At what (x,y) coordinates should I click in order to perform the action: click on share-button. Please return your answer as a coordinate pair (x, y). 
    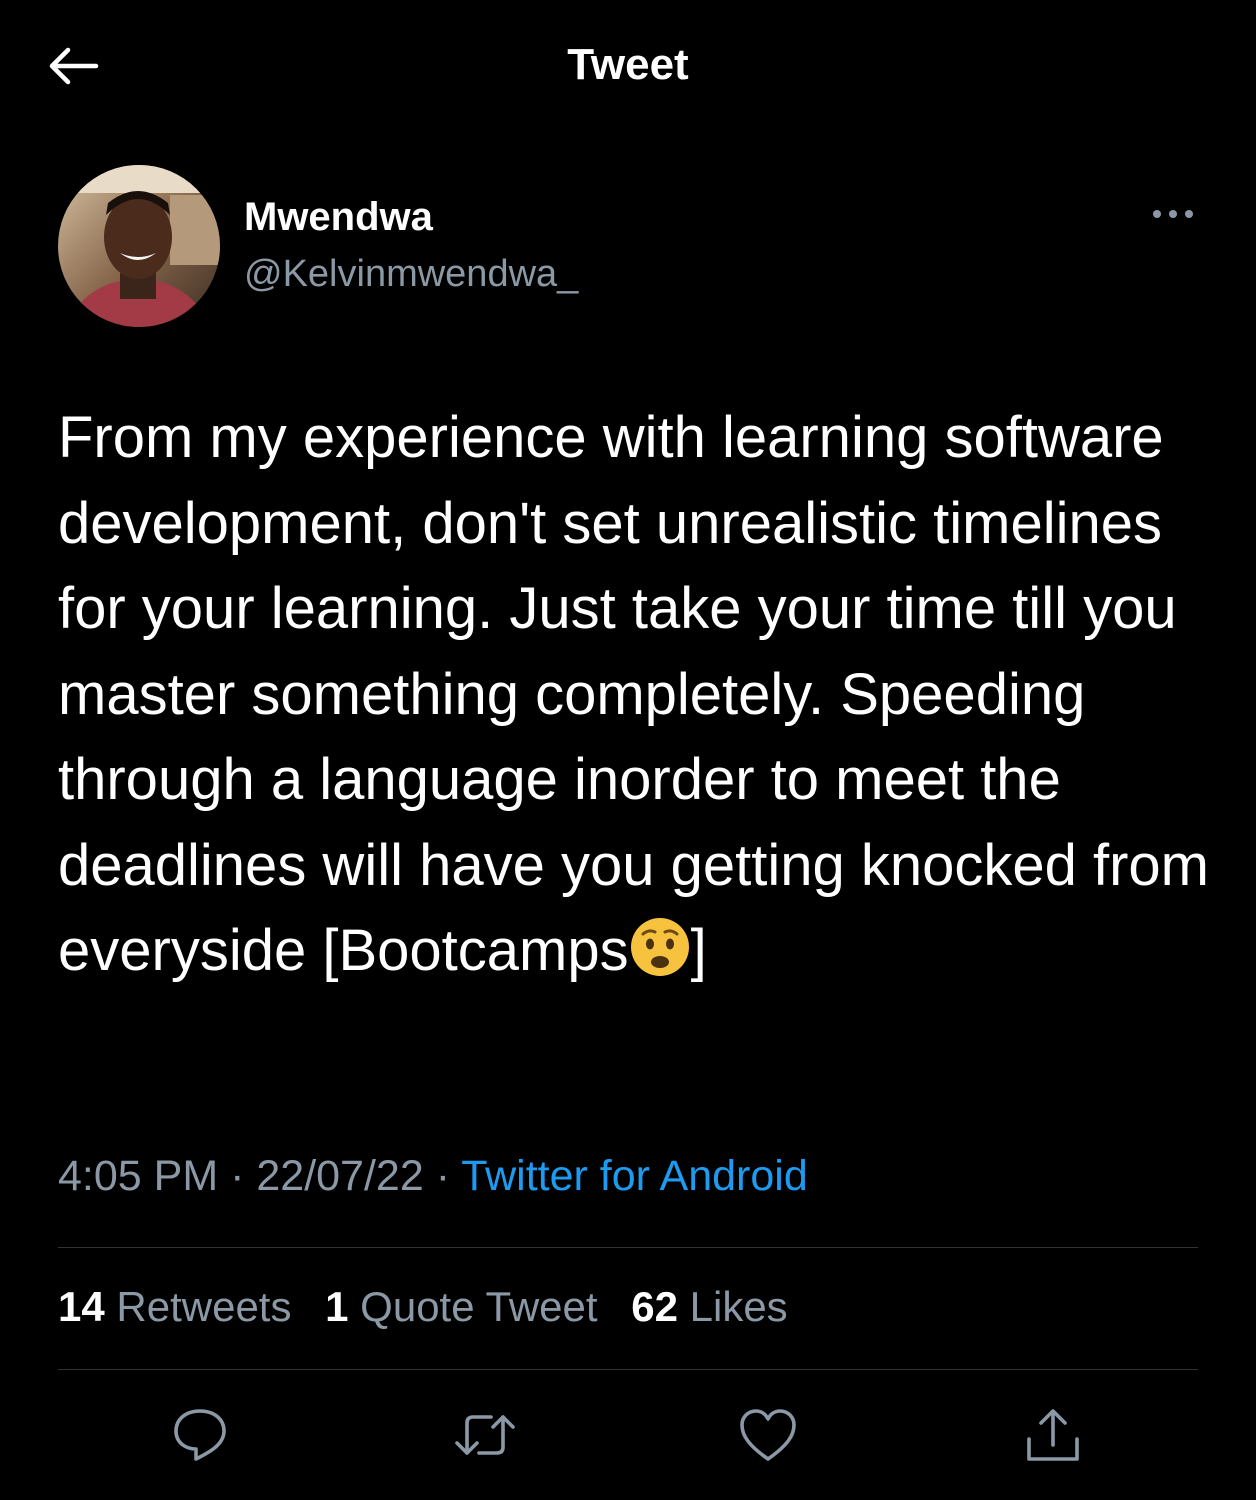
    Looking at the image, I should click on (1053, 1435).